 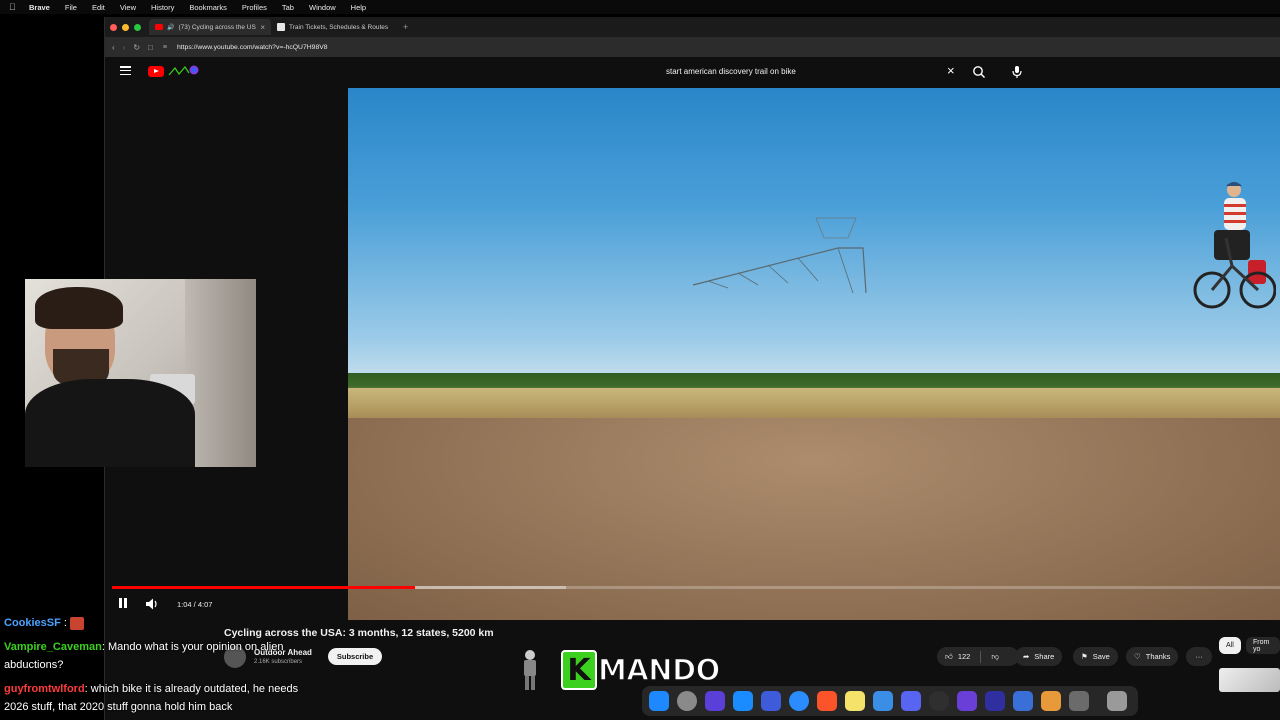 What do you see at coordinates (696, 587) in the screenshot?
I see `progress-bar` at bounding box center [696, 587].